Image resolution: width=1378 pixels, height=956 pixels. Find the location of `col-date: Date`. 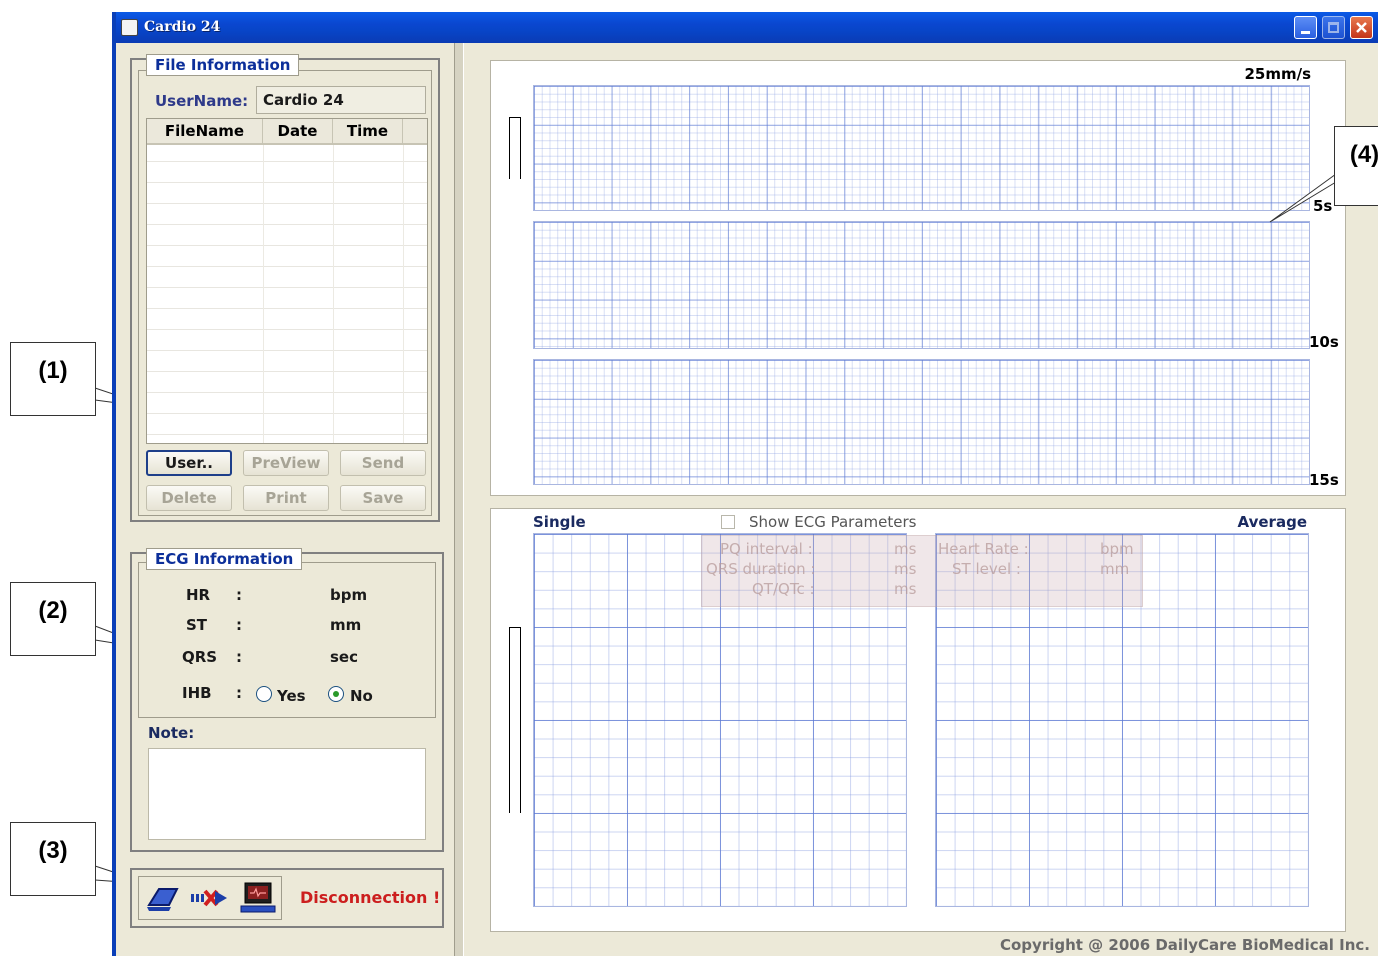

col-date: Date is located at coordinates (298, 131).